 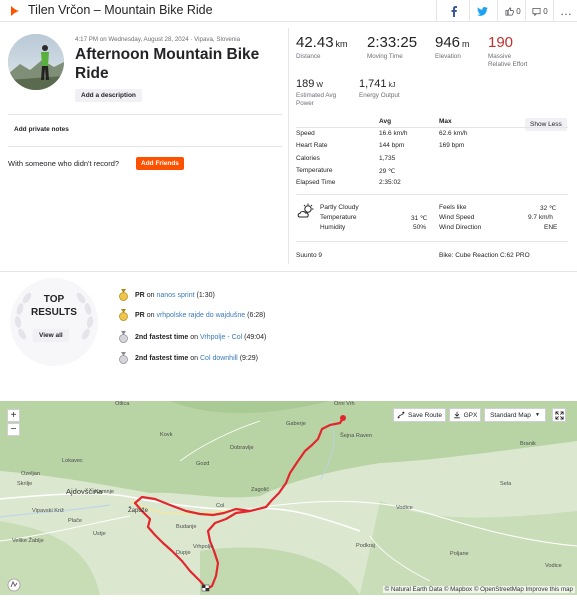 What do you see at coordinates (219, 358) in the screenshot?
I see `segment-link: Col downhill` at bounding box center [219, 358].